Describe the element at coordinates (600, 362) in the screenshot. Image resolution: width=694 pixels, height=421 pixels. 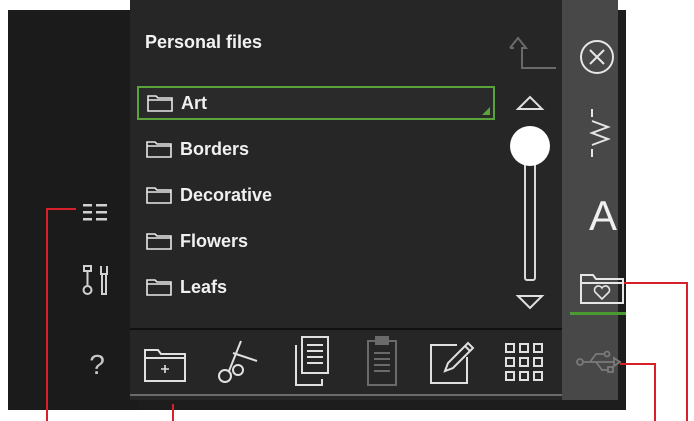
I see `usb-icon` at that location.